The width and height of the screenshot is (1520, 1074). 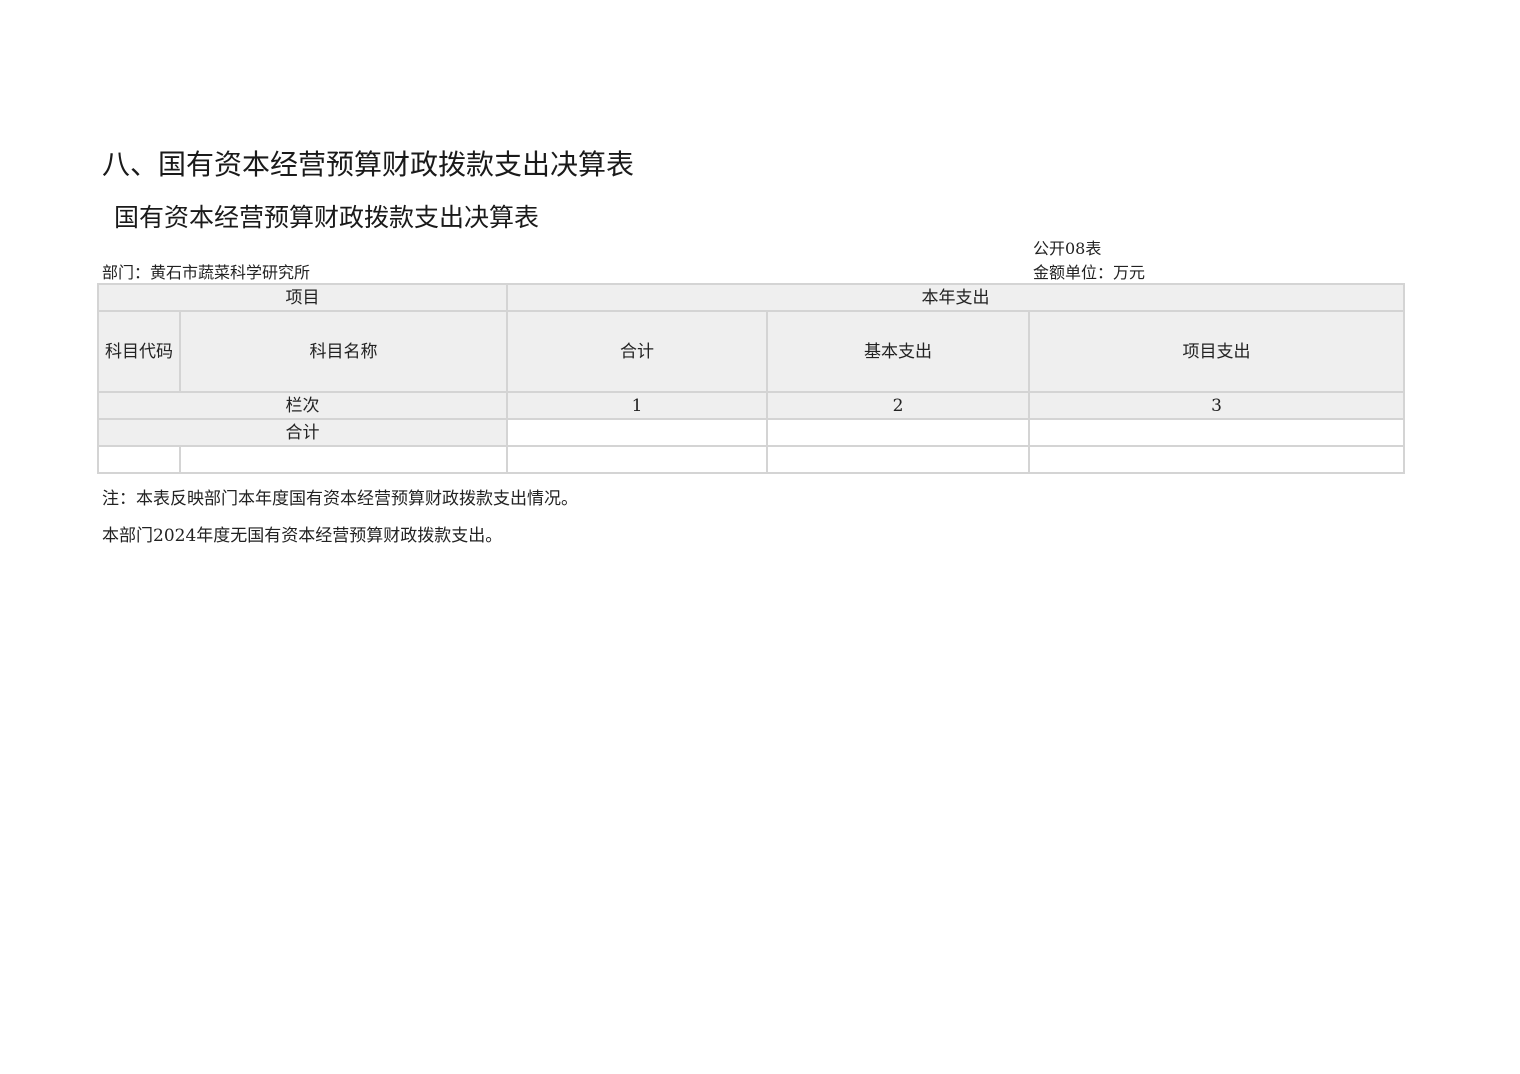 What do you see at coordinates (302, 536) in the screenshot?
I see `no-expenditure-statement: 本部门2024年度无国有资本经营预算财政拨款支出。` at bounding box center [302, 536].